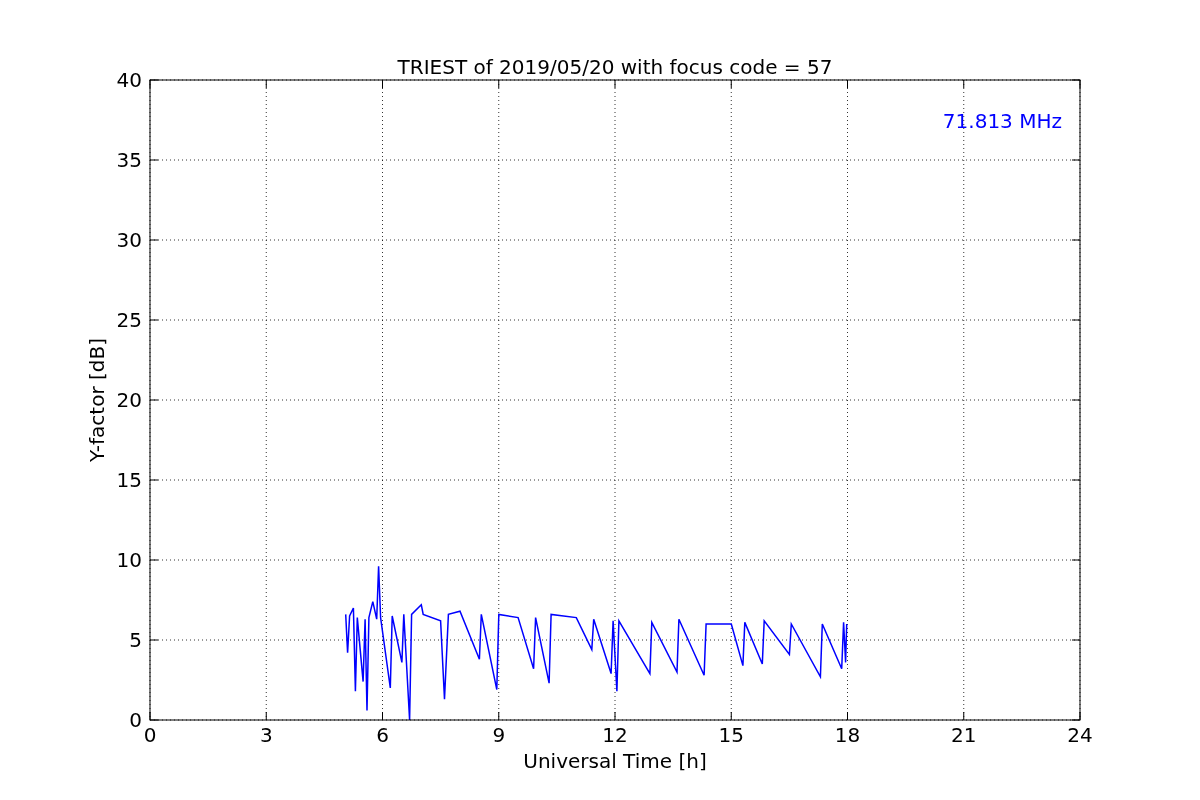  I want to click on y-tick-label: 25, so click(129, 320).